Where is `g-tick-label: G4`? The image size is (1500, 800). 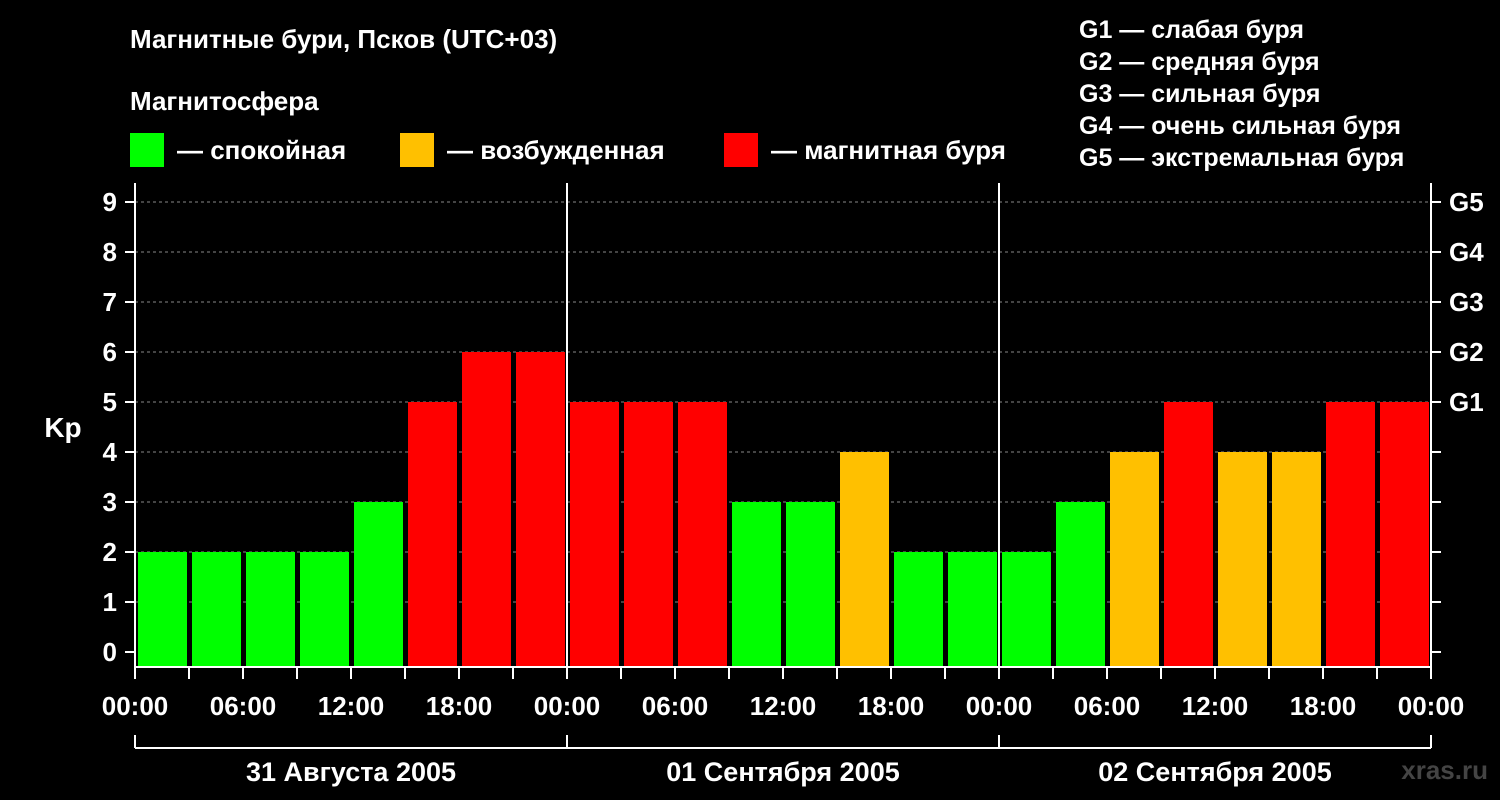 g-tick-label: G4 is located at coordinates (1466, 252).